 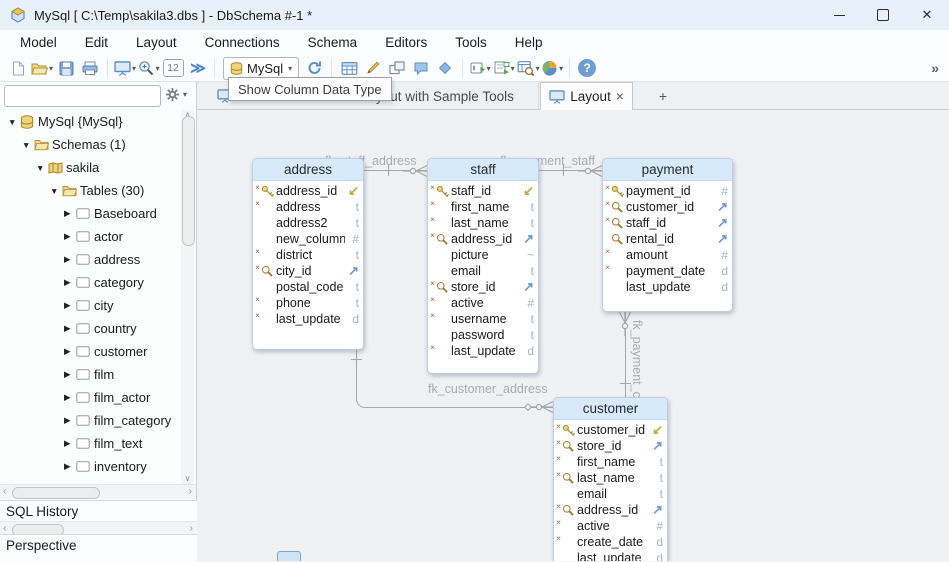 I want to click on column-row: × staff_id ↙, so click(x=483, y=190).